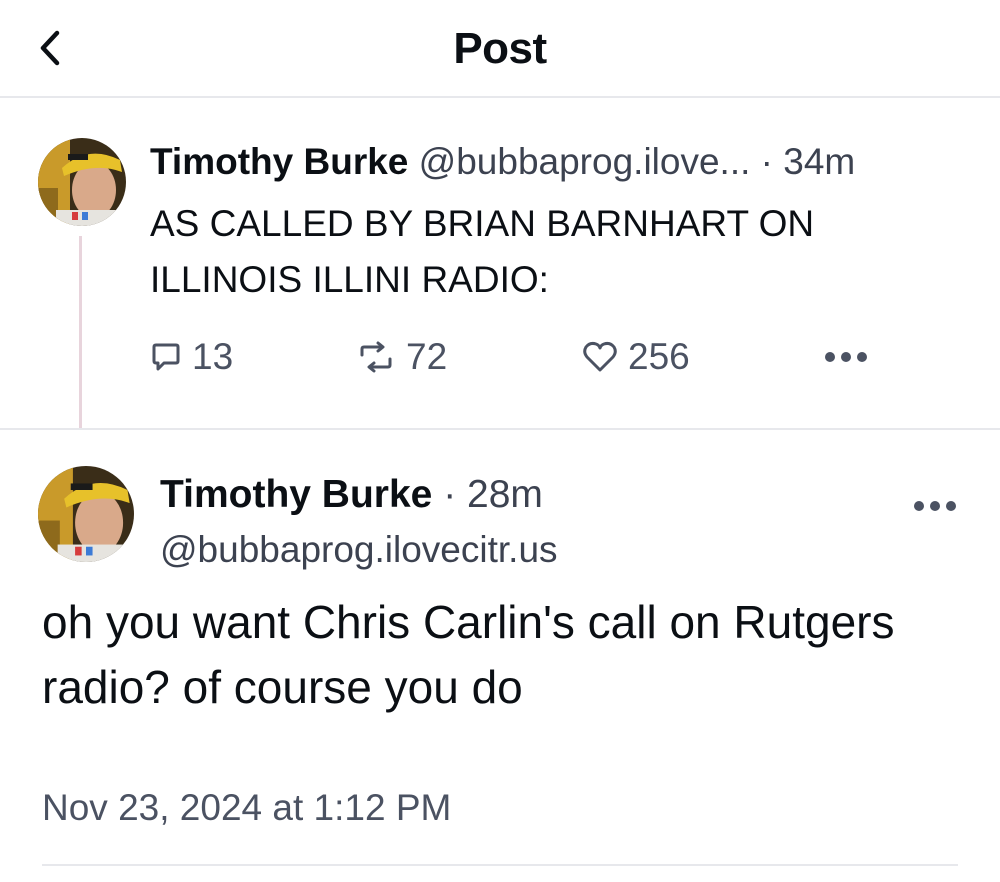 The image size is (1000, 882). I want to click on top-bar: Post, so click(500, 49).